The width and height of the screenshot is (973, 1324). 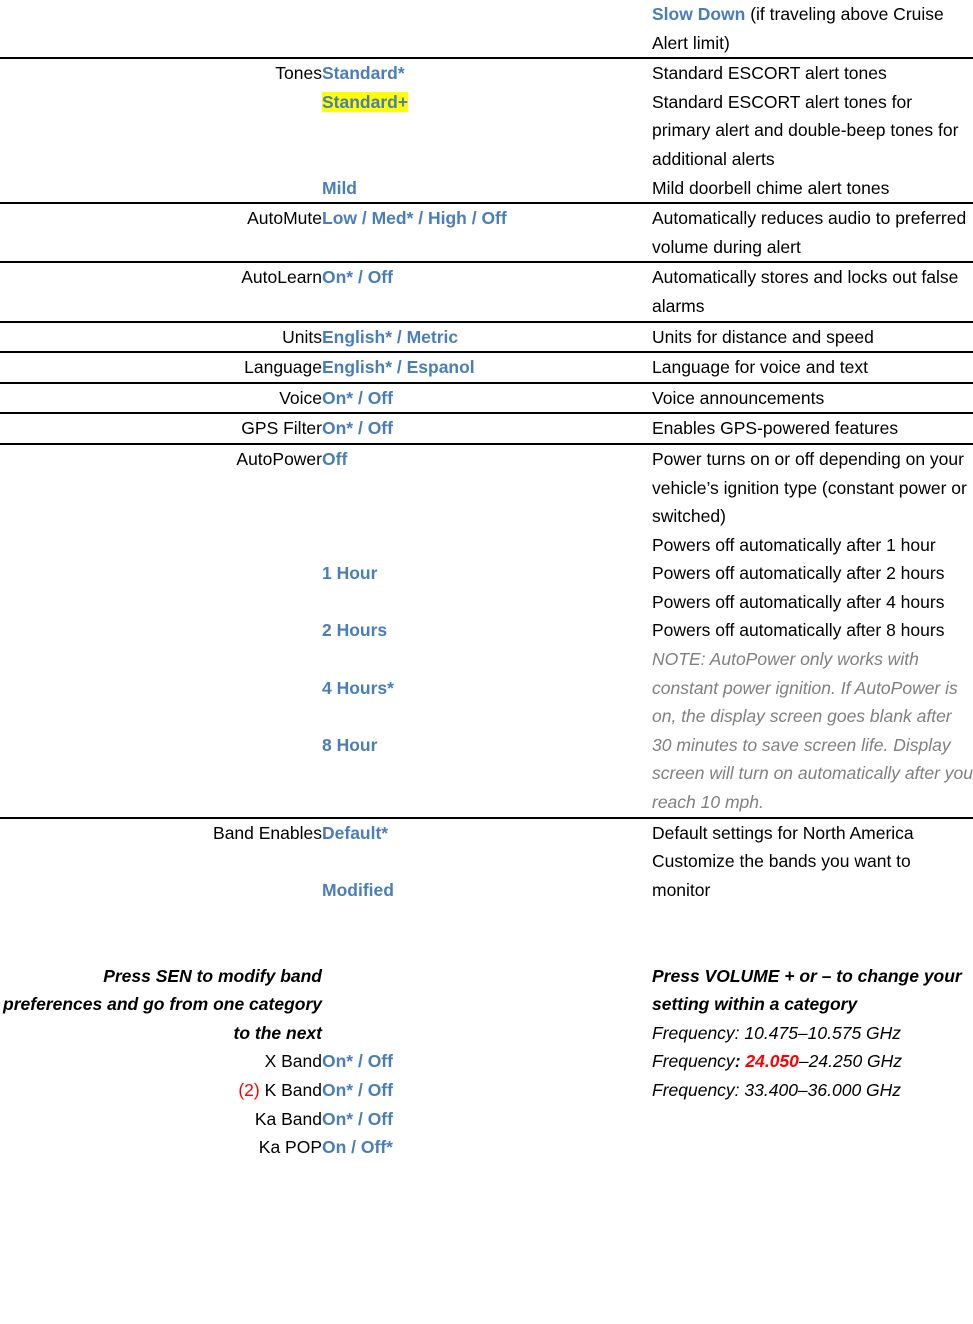 What do you see at coordinates (487, 188) in the screenshot?
I see `option-tones-mild: Mild` at bounding box center [487, 188].